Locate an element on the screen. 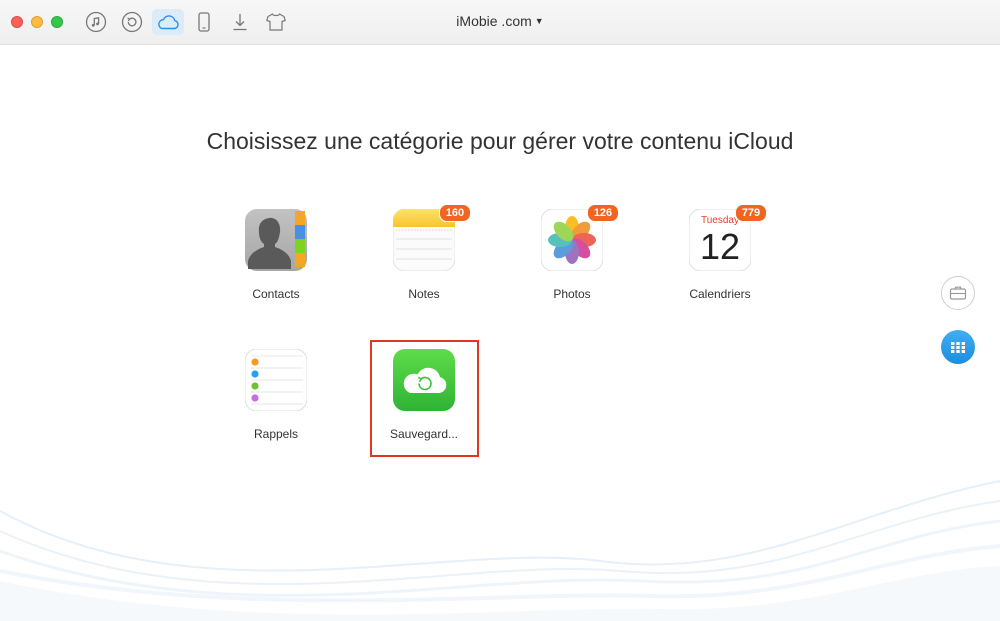 The image size is (1000, 621). grid-icon is located at coordinates (958, 347).